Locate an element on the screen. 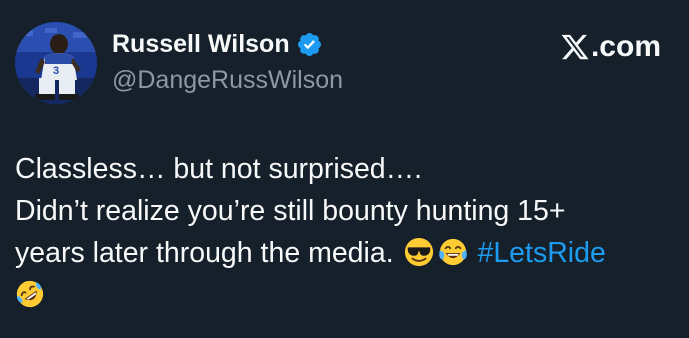  author-display-name: Russell Wilson is located at coordinates (201, 44).